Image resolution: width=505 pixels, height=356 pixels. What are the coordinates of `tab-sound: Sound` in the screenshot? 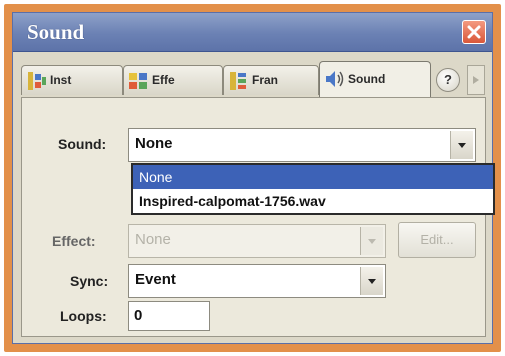 It's located at (375, 79).